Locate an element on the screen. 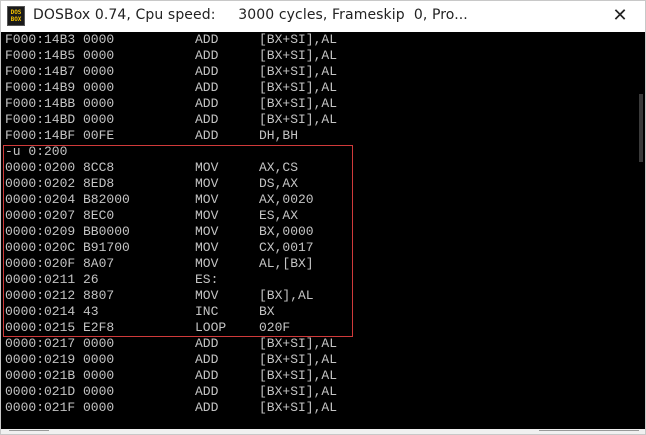 The width and height of the screenshot is (646, 435). status-mark-right is located at coordinates (589, 432).